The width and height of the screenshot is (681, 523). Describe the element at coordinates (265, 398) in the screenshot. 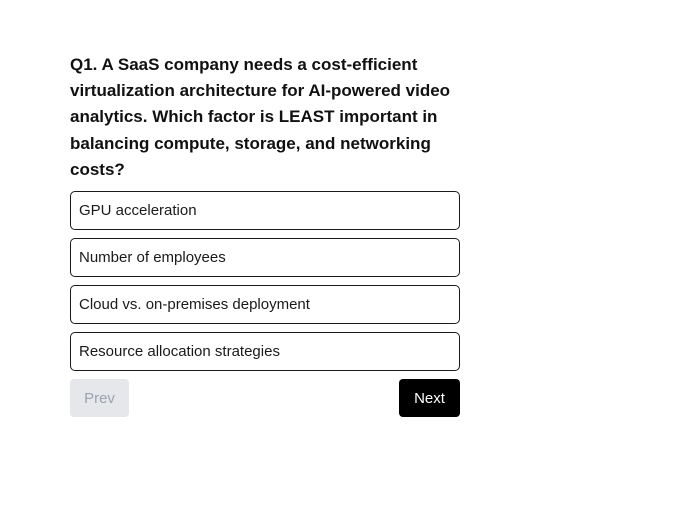

I see `navigation-bar: Prev Next` at that location.